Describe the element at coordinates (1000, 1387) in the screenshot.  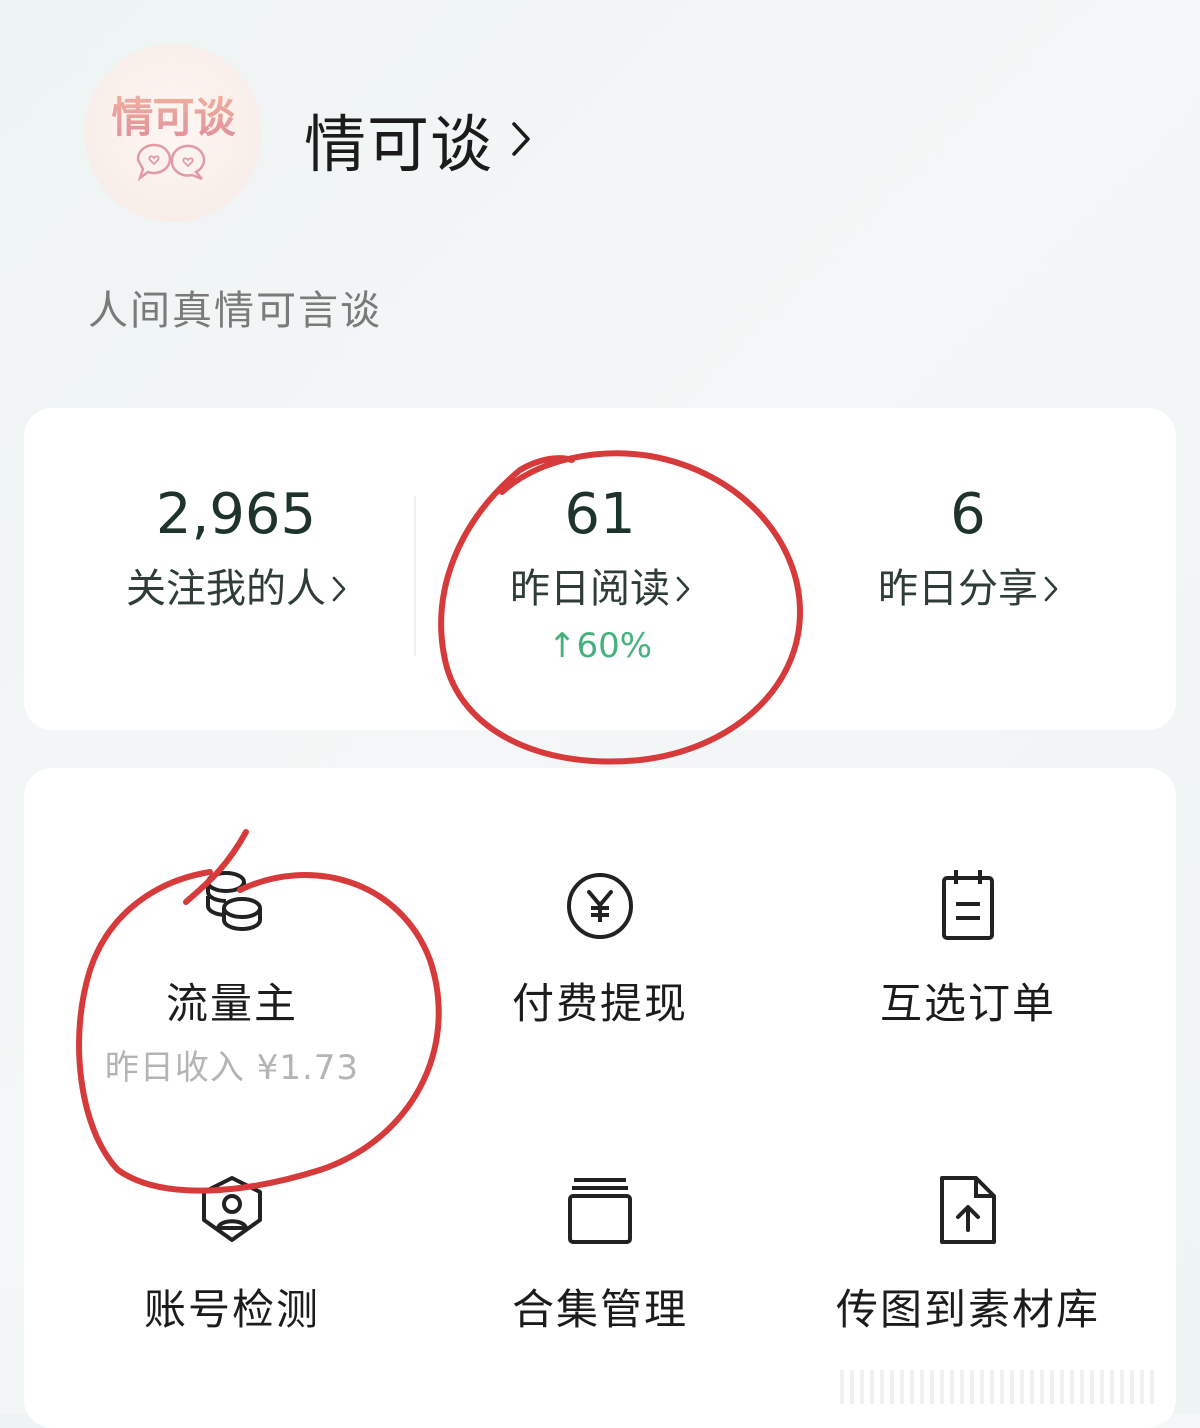
I see `watermark` at that location.